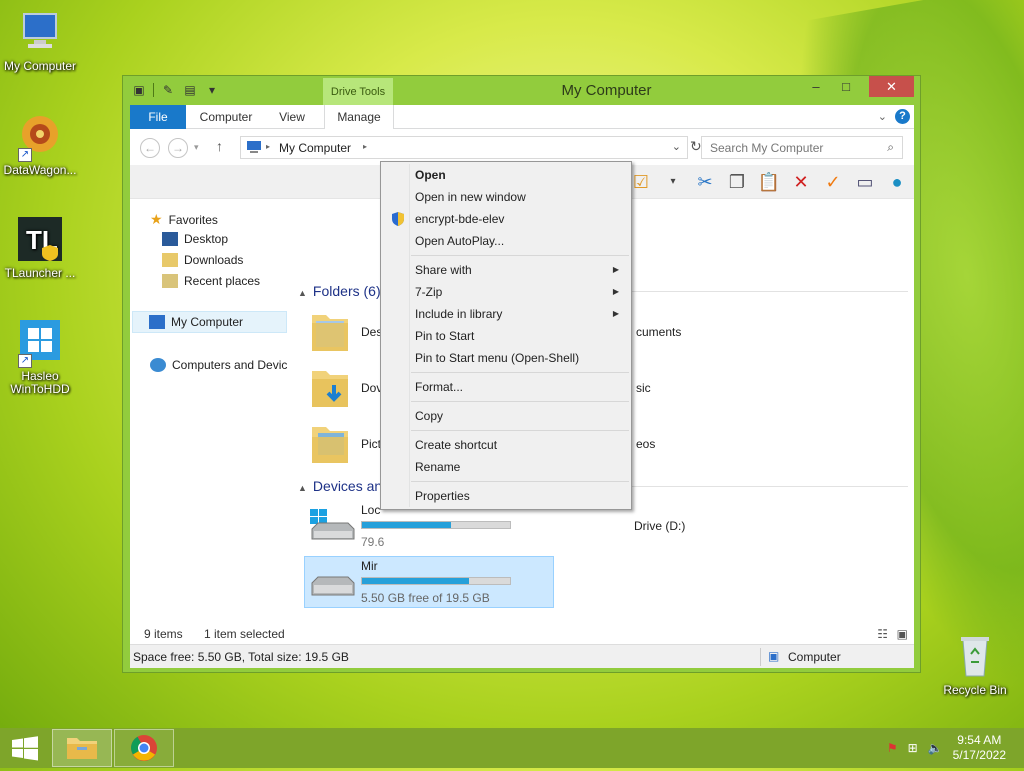 The height and width of the screenshot is (771, 1024). Describe the element at coordinates (801, 182) in the screenshot. I see `delete-icon: ✕` at that location.